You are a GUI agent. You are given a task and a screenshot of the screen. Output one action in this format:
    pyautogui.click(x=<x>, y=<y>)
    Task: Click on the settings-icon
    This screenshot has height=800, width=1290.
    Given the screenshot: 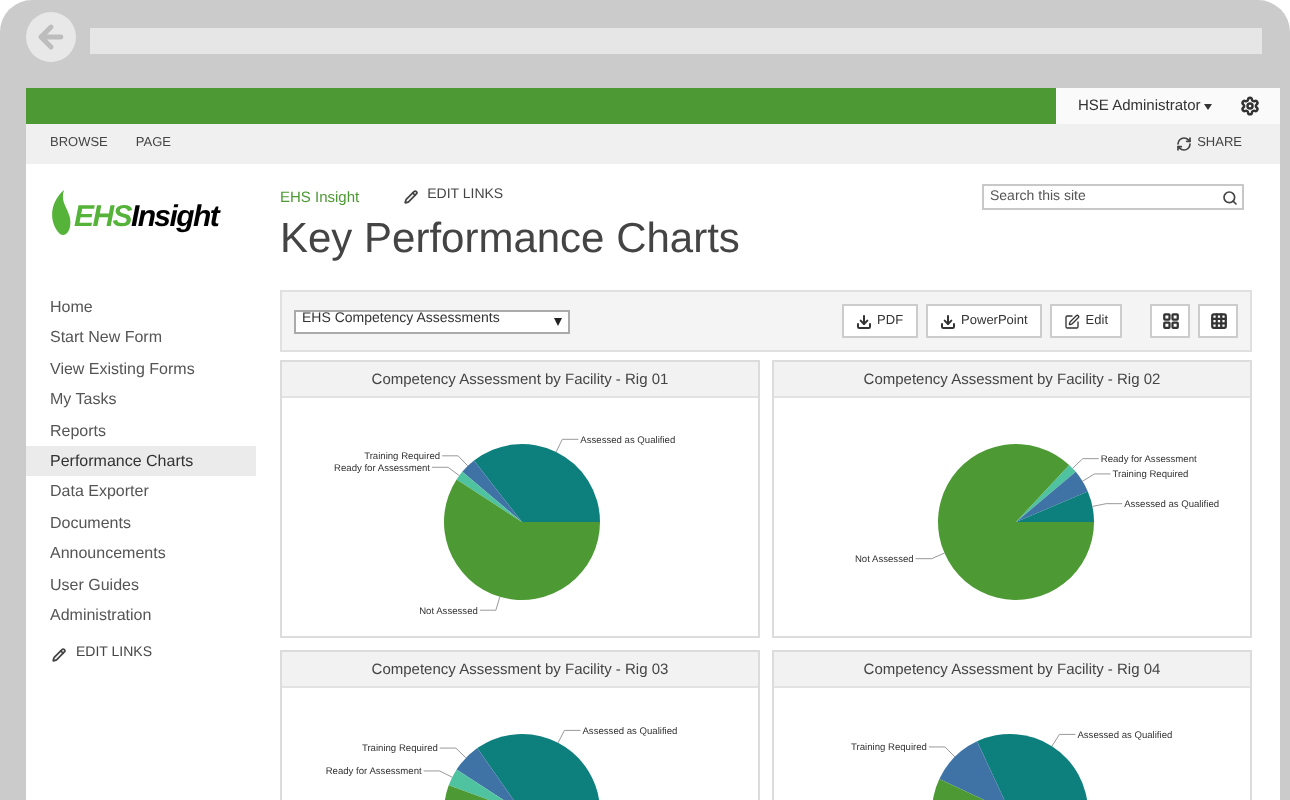 What is the action you would take?
    pyautogui.click(x=1250, y=106)
    